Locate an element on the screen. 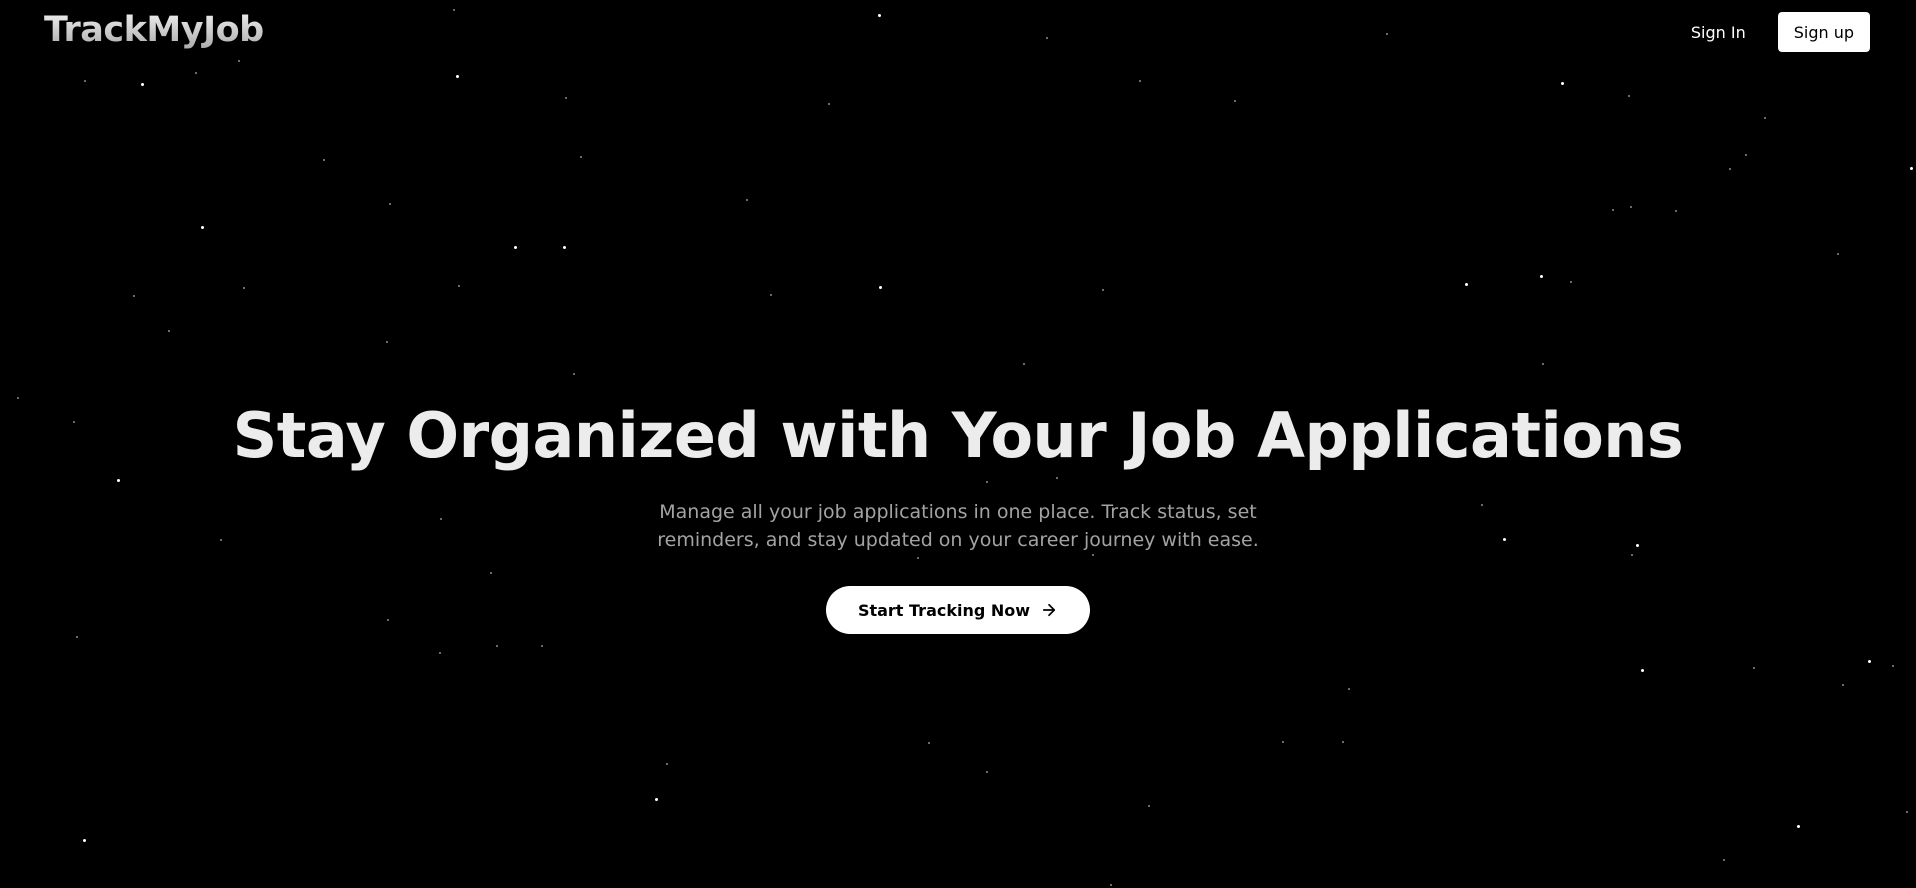 This screenshot has height=888, width=1916. start-tracking-button: Start Tracking Now is located at coordinates (958, 610).